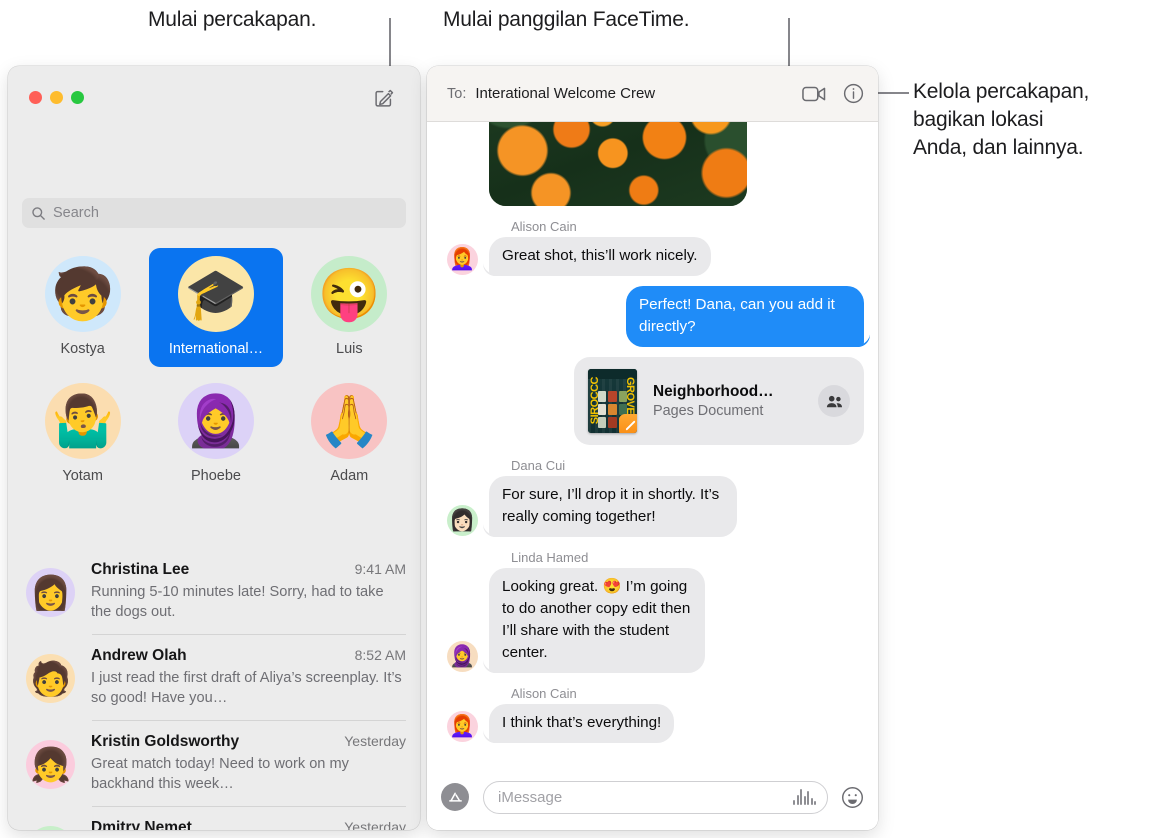 Image resolution: width=1168 pixels, height=838 pixels. I want to click on recipient-field: Interational Welcome Crew, so click(630, 93).